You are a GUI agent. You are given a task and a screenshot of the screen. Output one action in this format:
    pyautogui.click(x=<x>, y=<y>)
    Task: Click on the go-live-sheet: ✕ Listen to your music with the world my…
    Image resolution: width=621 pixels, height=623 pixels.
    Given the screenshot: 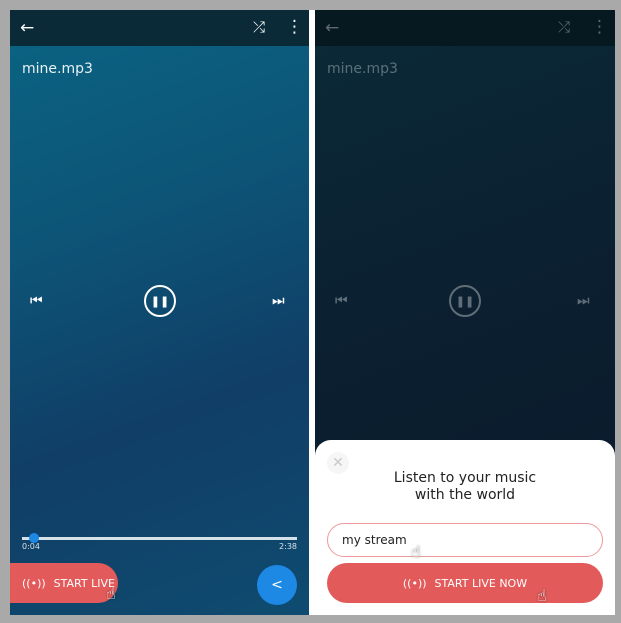 What is the action you would take?
    pyautogui.click(x=465, y=527)
    